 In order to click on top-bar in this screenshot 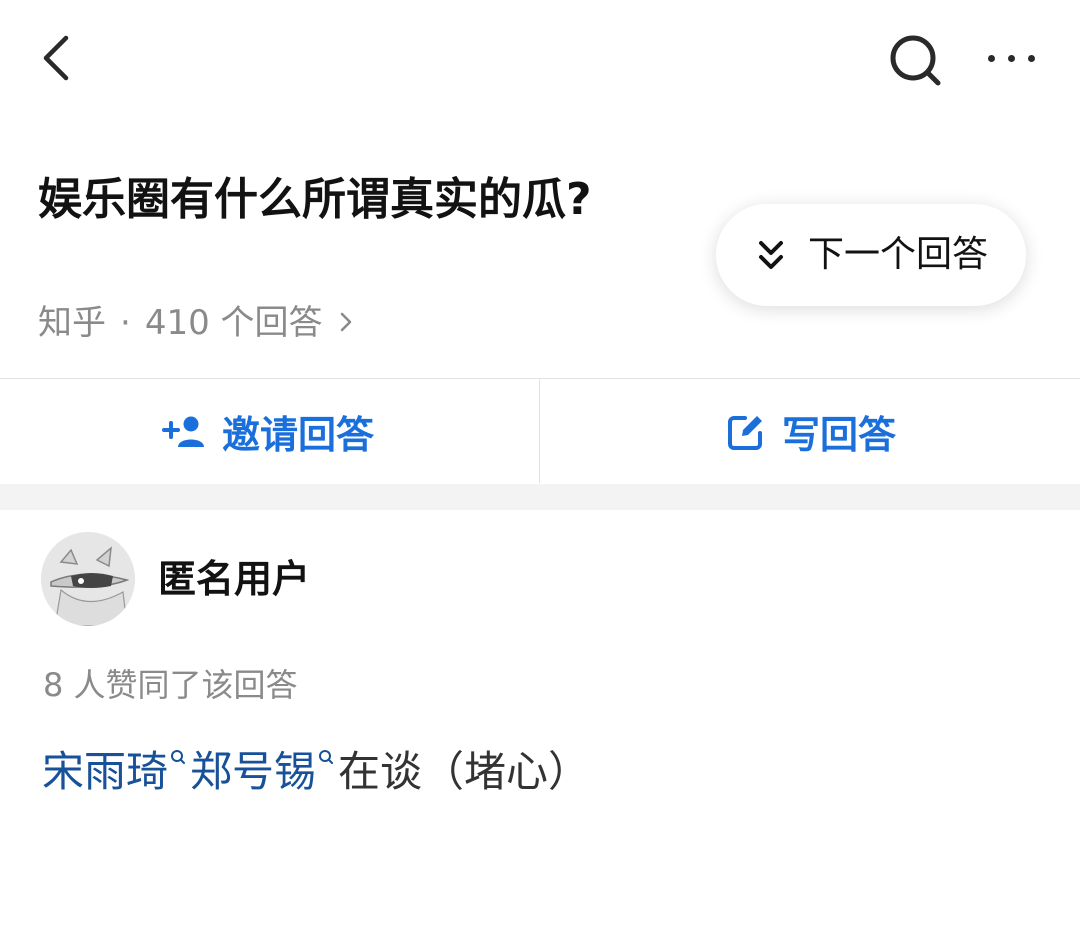, I will do `click(540, 60)`.